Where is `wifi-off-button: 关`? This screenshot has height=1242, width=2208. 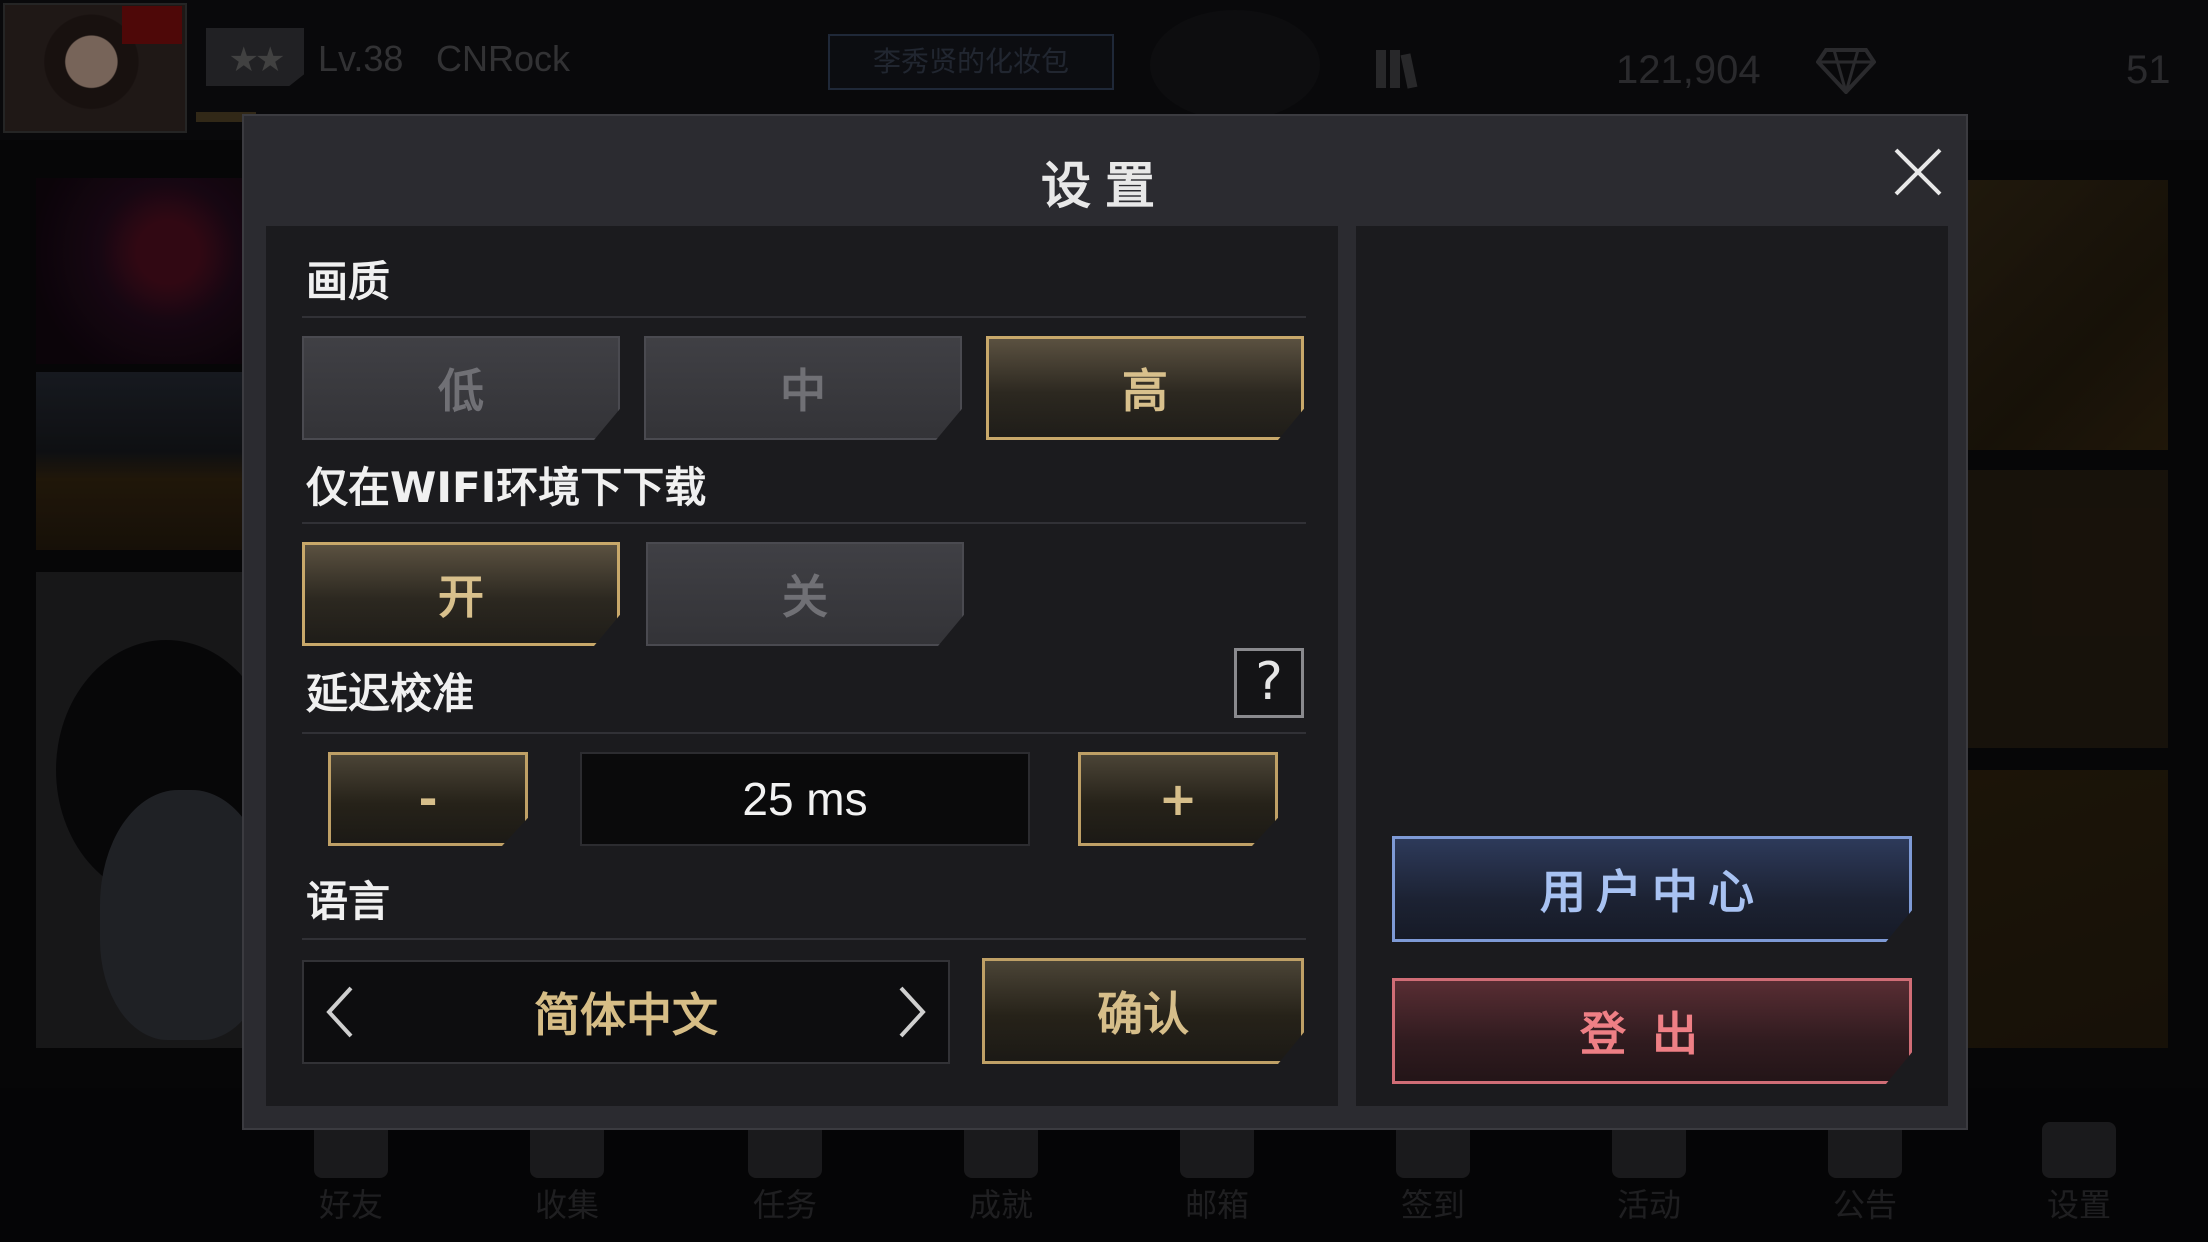
wifi-off-button: 关 is located at coordinates (805, 594).